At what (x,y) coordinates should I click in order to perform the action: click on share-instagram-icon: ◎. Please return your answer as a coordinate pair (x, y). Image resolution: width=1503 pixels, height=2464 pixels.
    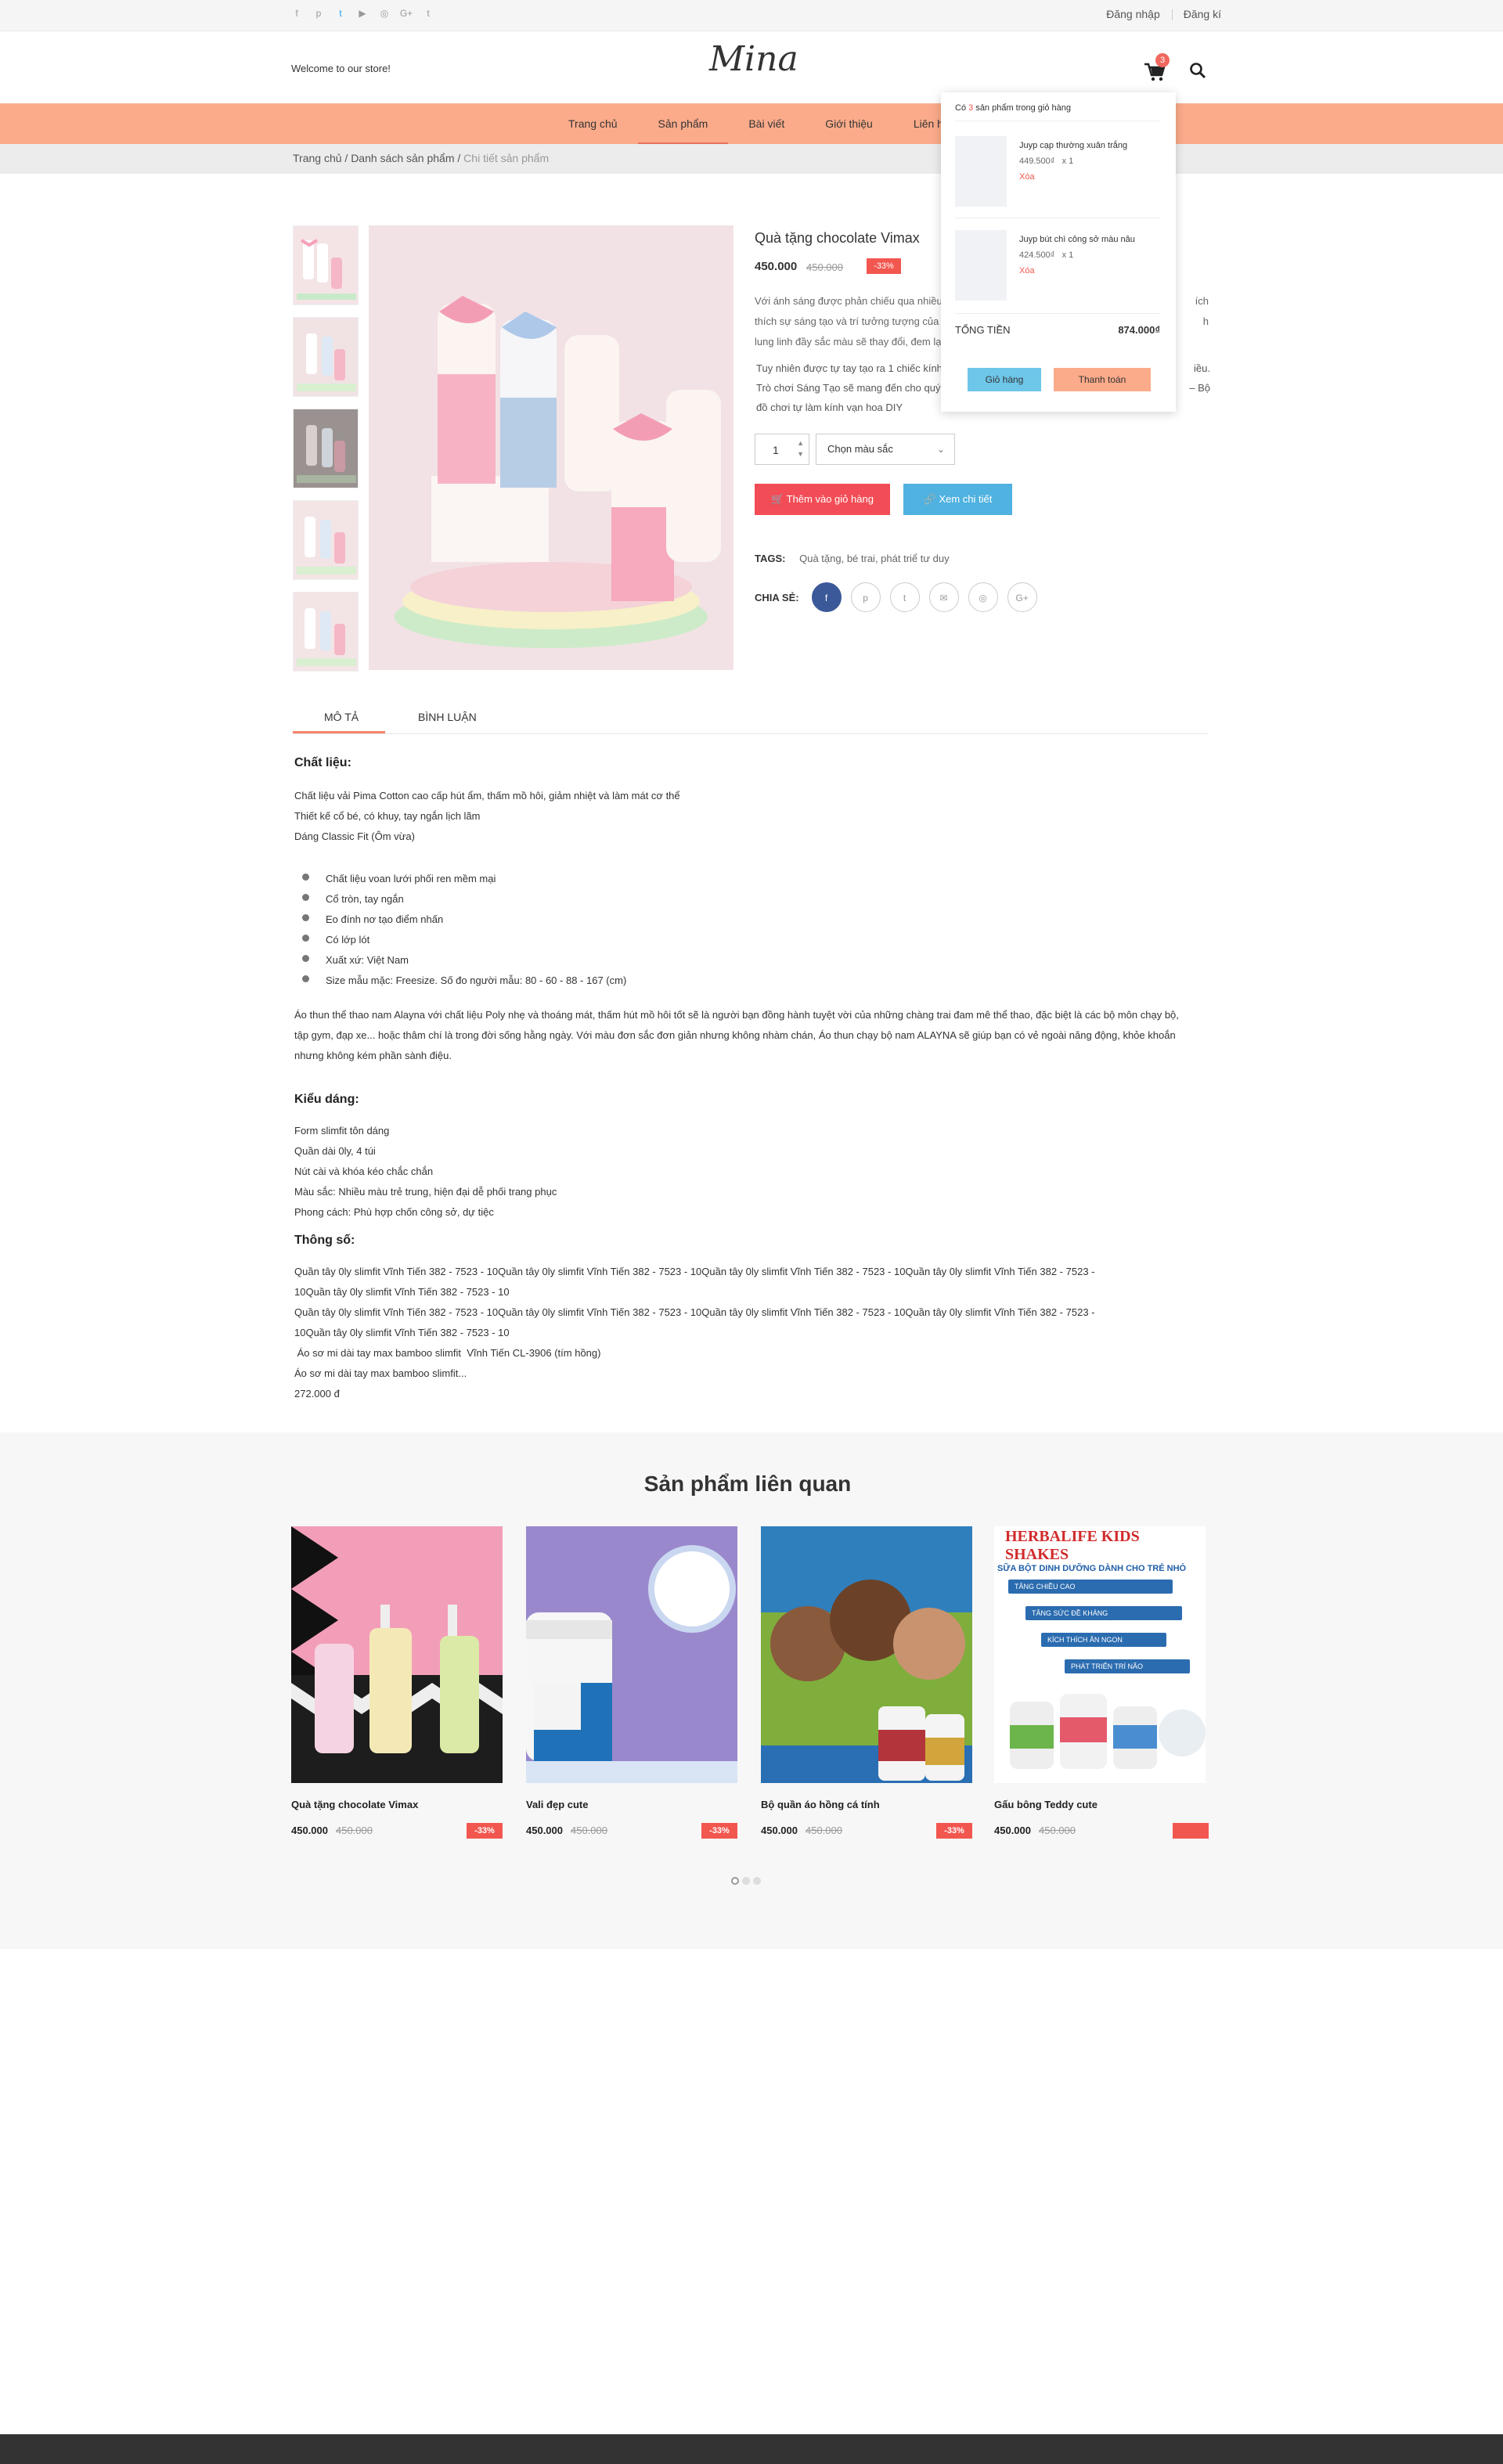
    Looking at the image, I should click on (983, 597).